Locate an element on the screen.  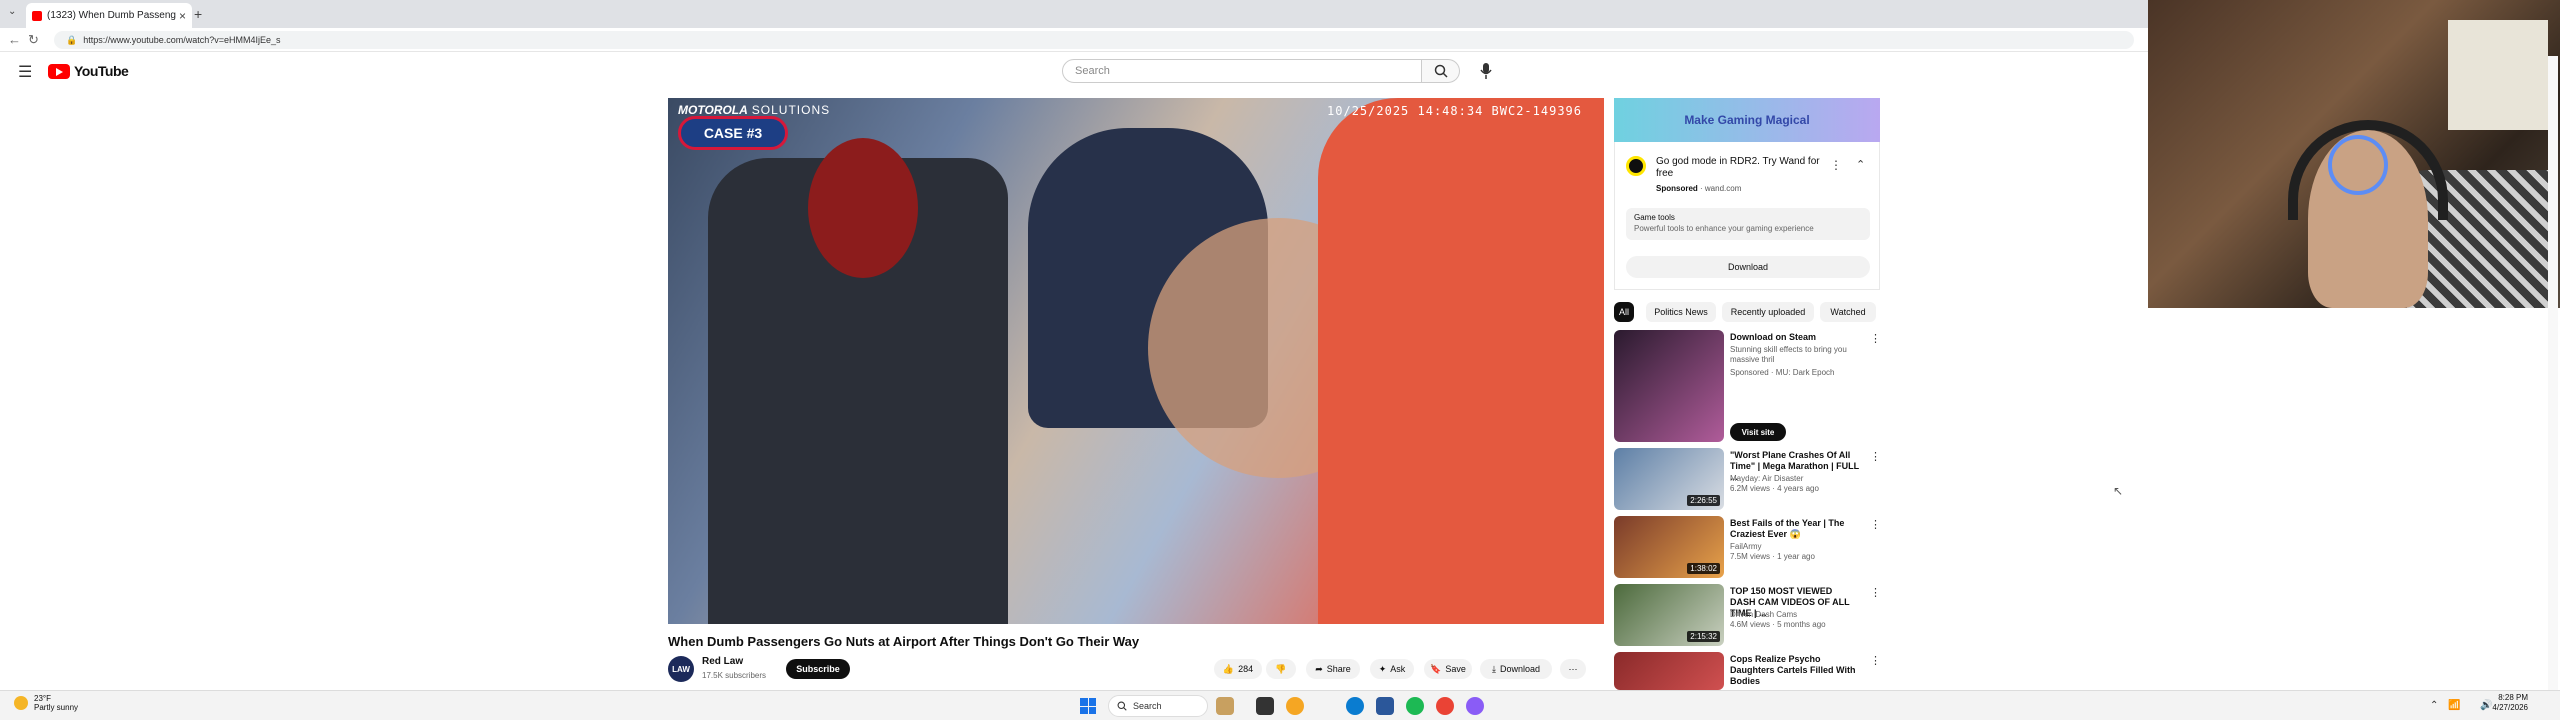
ad-download-button: Download is located at coordinates (1748, 267).